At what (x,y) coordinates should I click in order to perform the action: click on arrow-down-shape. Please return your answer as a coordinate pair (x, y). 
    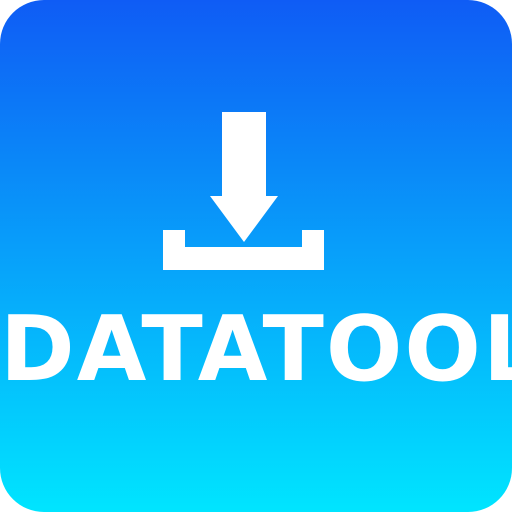
    Looking at the image, I should click on (244, 177).